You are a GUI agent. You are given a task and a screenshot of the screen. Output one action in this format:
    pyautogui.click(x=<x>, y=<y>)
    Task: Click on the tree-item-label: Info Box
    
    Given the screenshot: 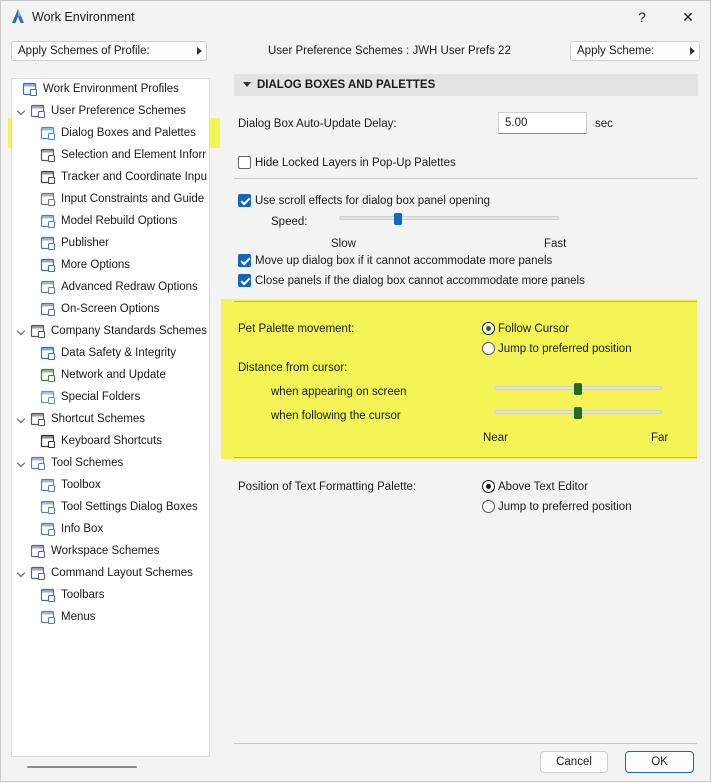 What is the action you would take?
    pyautogui.click(x=82, y=529)
    